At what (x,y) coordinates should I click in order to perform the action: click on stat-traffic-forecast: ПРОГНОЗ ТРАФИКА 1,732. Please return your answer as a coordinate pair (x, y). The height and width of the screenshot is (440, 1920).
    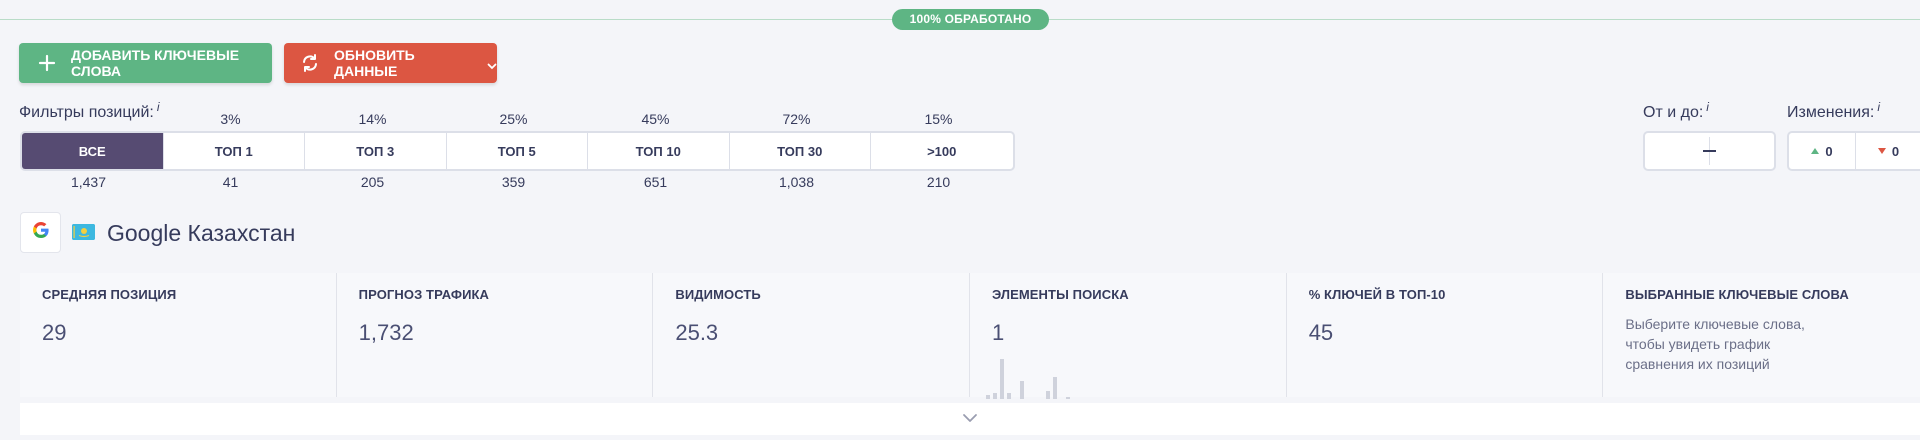
    Looking at the image, I should click on (495, 335).